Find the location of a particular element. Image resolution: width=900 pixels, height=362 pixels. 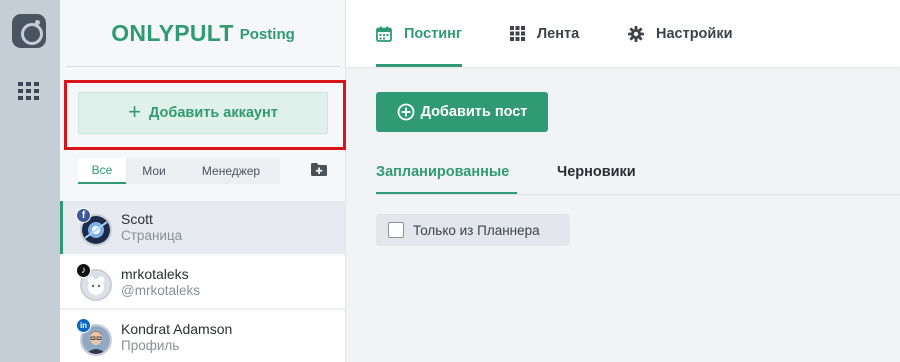

brand-product: Posting is located at coordinates (267, 34).